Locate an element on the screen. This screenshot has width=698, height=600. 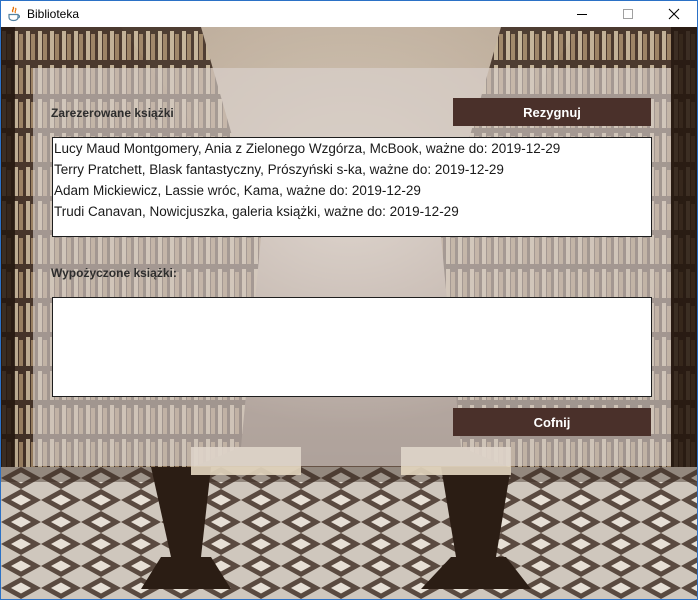
window-controls is located at coordinates (628, 14).